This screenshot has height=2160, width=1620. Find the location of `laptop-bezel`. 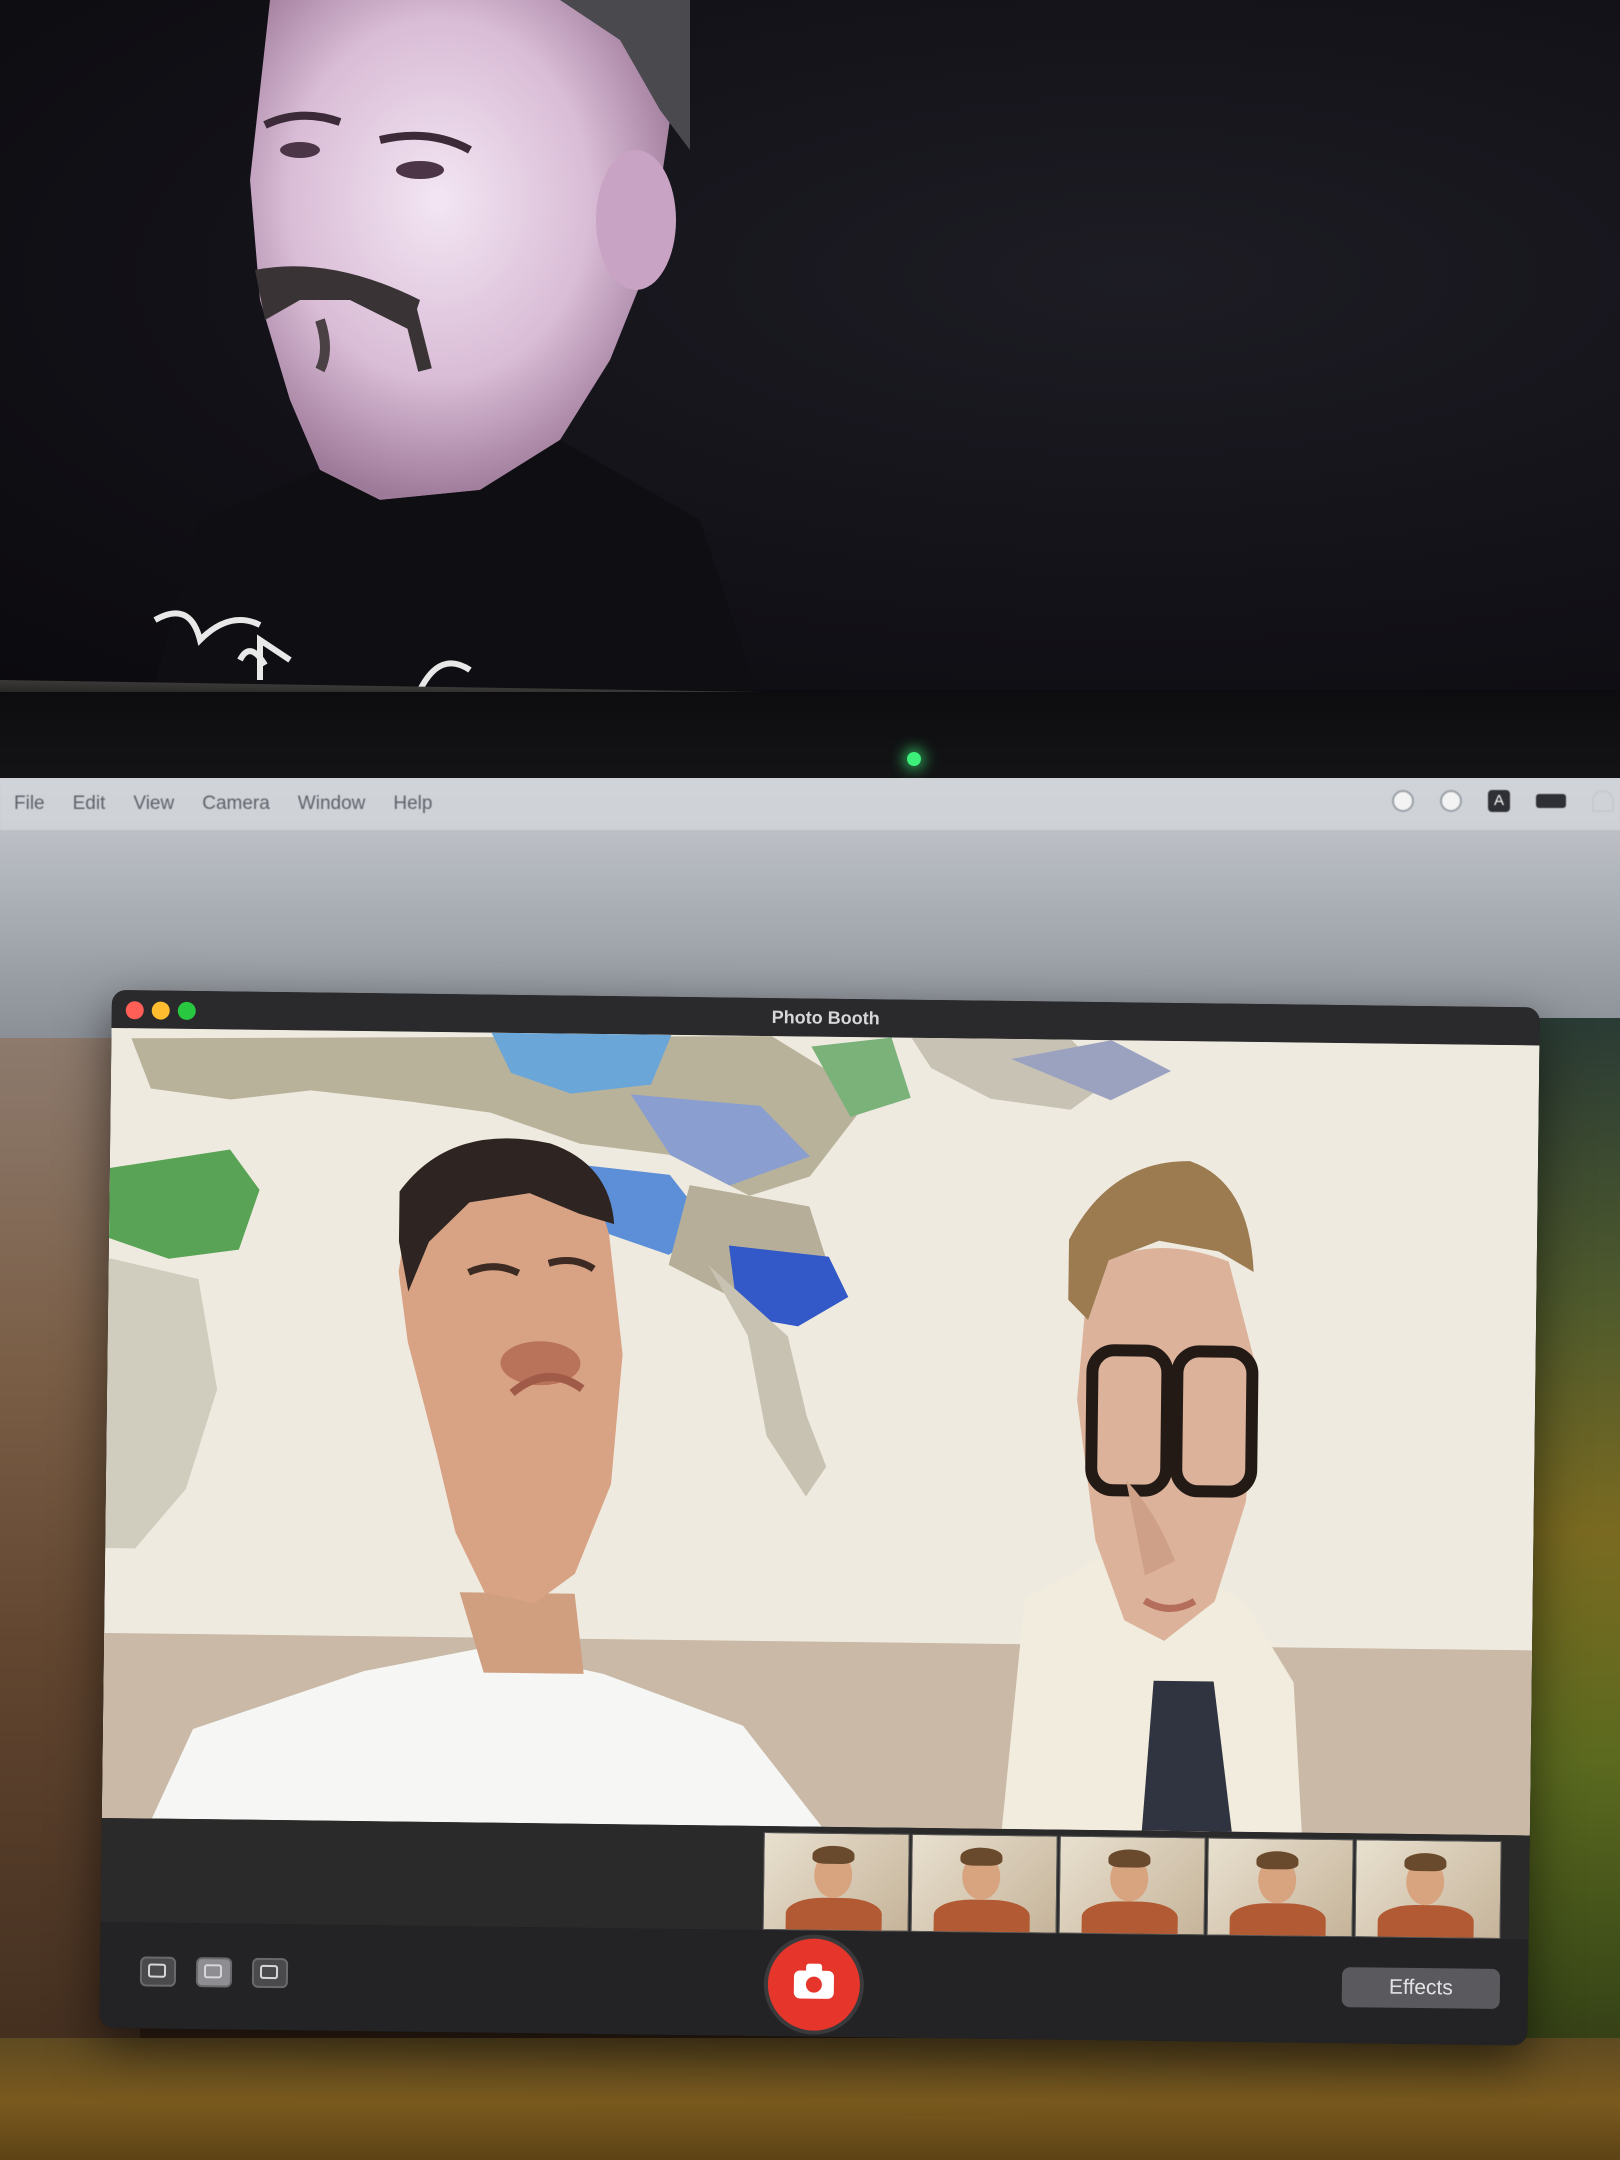

laptop-bezel is located at coordinates (810, 737).